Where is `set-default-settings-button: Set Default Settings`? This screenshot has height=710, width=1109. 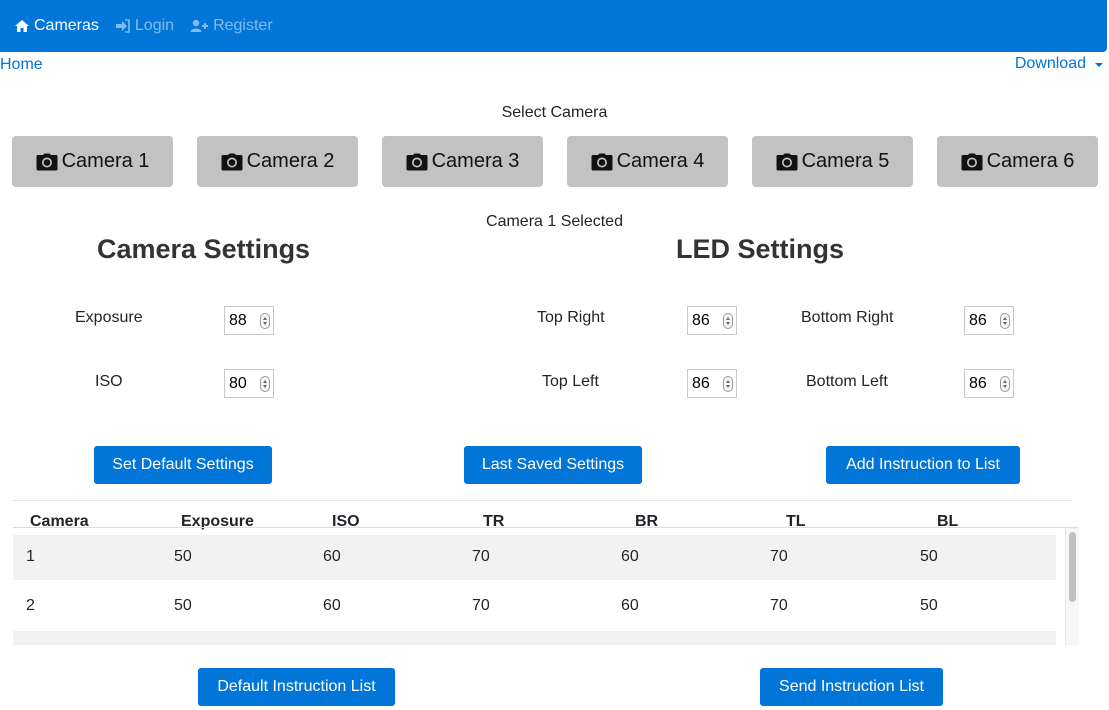 set-default-settings-button: Set Default Settings is located at coordinates (183, 465).